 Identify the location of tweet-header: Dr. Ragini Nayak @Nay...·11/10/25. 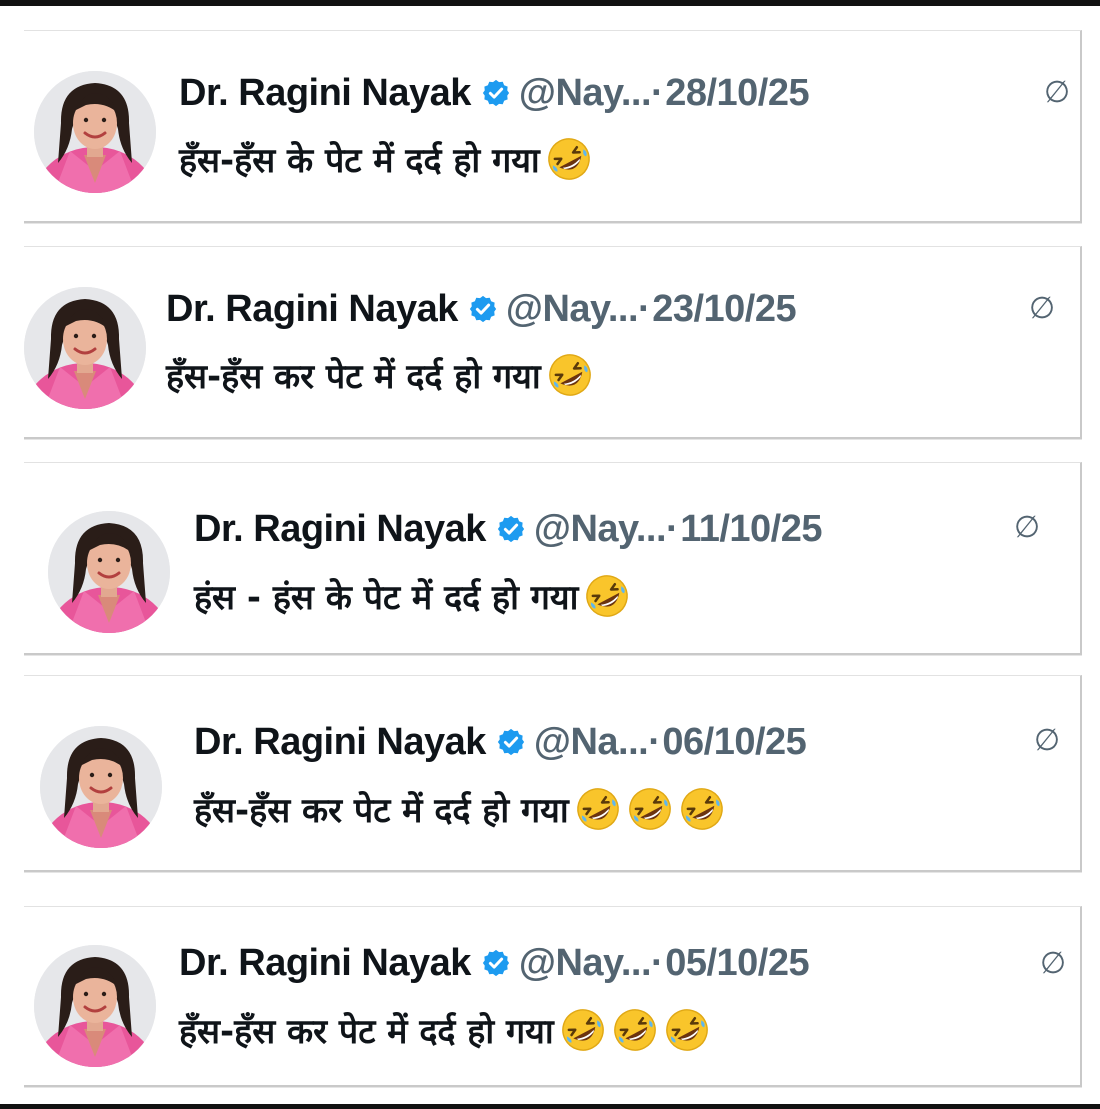
(508, 529).